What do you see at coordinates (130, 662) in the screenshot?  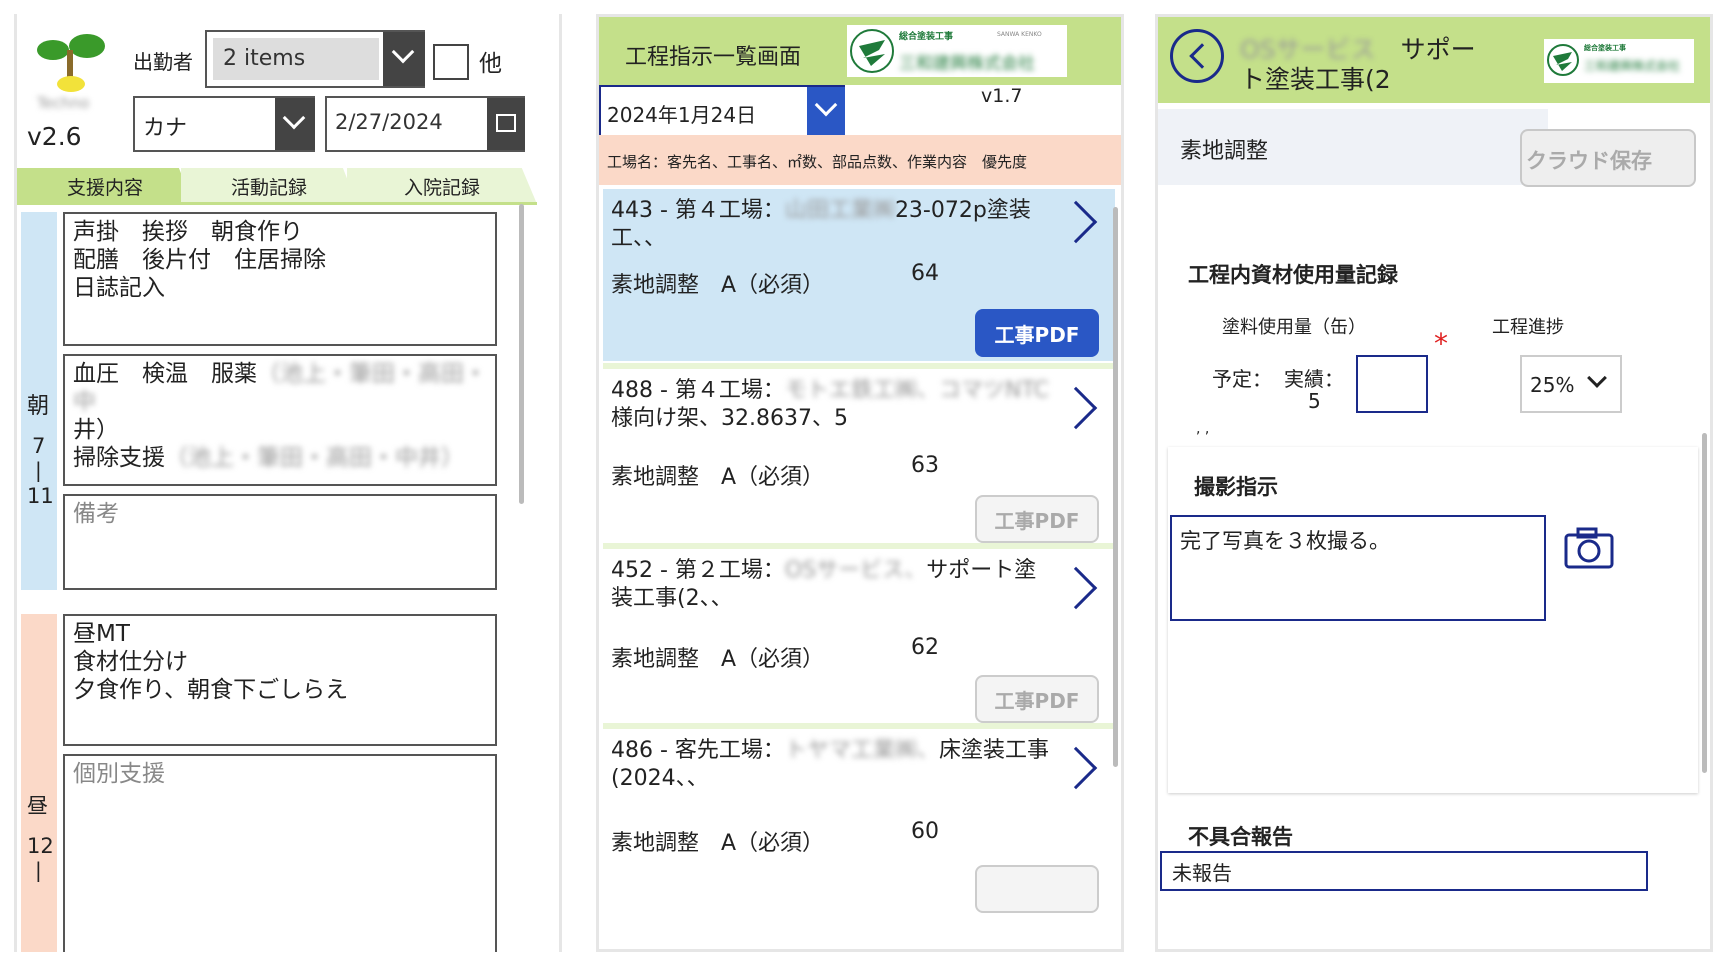 I see `text-line: 食材仕分け` at bounding box center [130, 662].